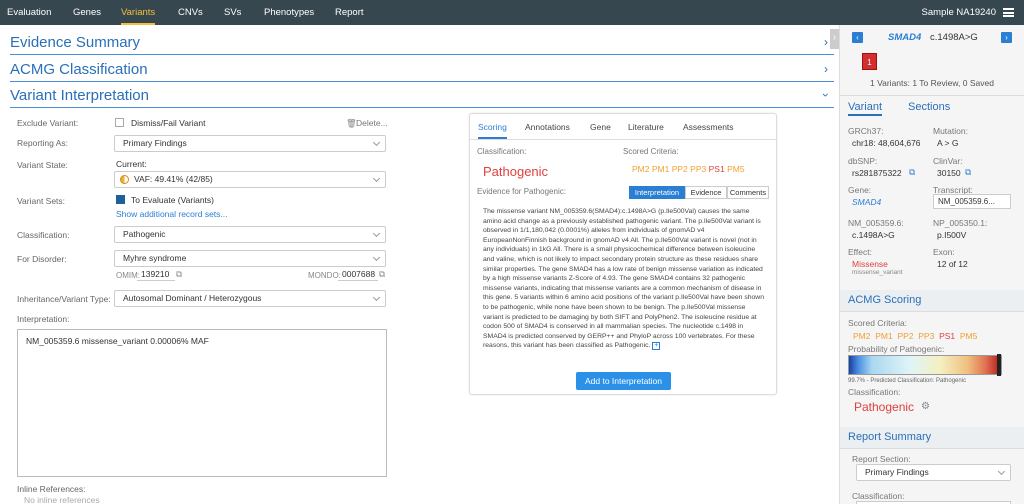 The height and width of the screenshot is (504, 1024). Describe the element at coordinates (79, 95) in the screenshot. I see `section-title: Variant Interpretation` at that location.